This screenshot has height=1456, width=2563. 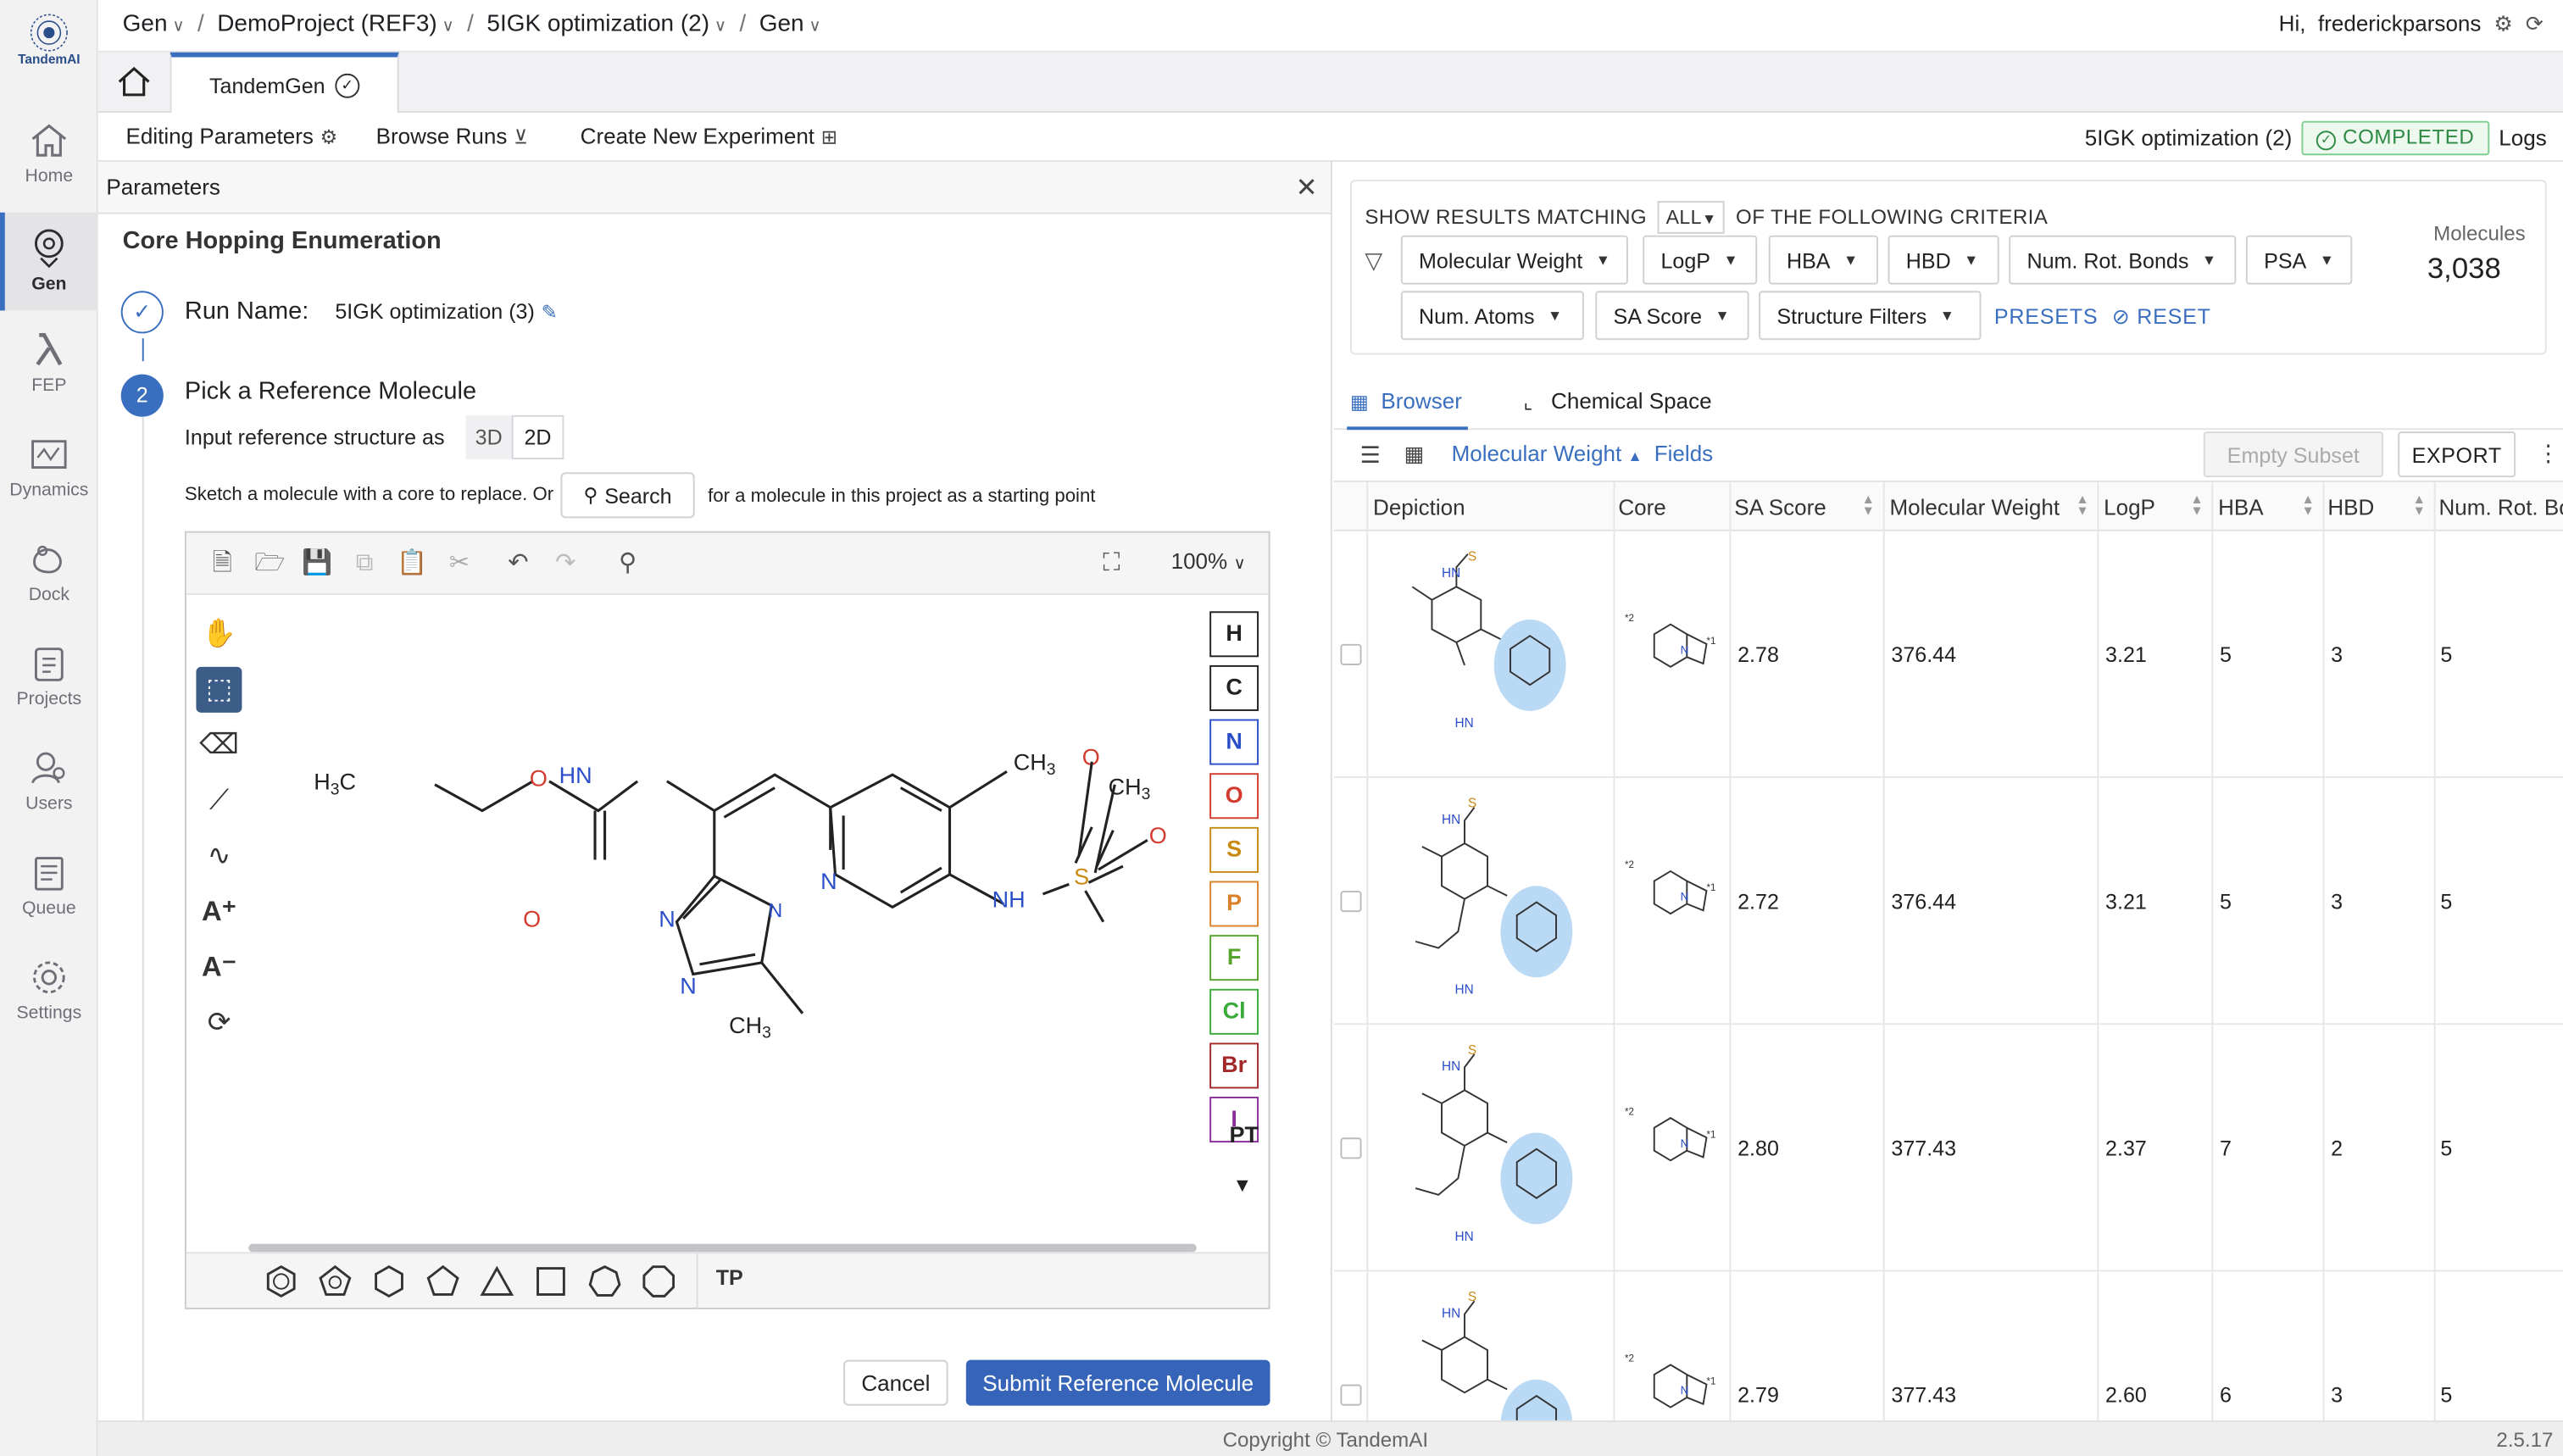 I want to click on chain-icon: ∿, so click(x=219, y=857).